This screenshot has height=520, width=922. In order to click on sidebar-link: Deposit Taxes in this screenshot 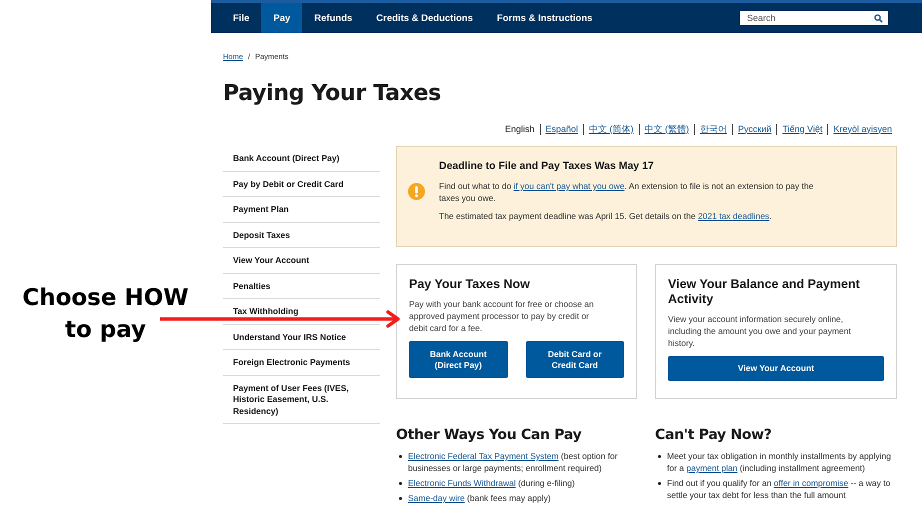, I will do `click(301, 235)`.